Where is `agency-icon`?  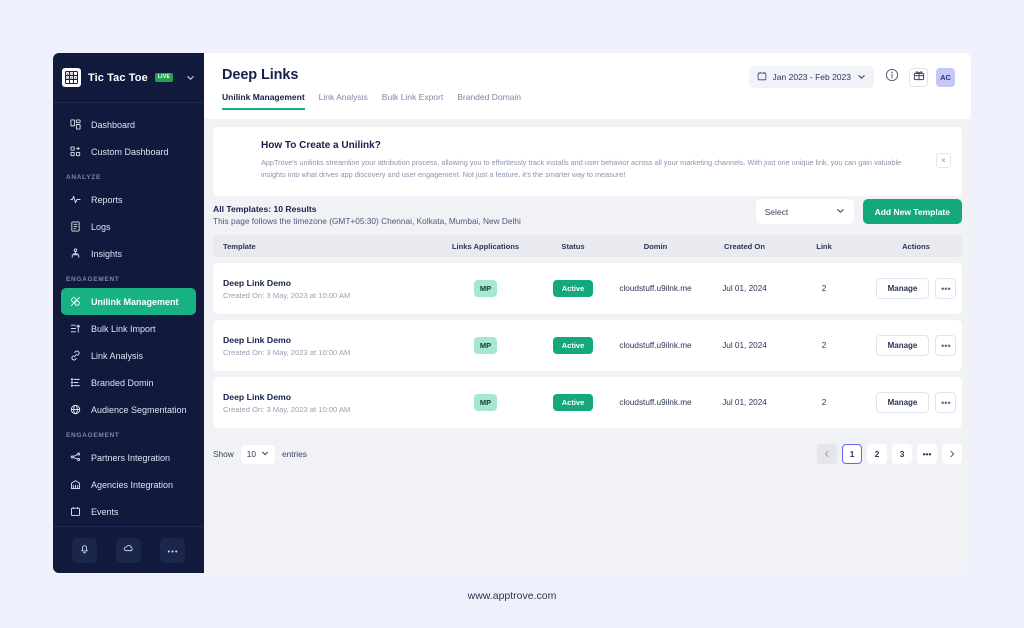
agency-icon is located at coordinates (75, 484).